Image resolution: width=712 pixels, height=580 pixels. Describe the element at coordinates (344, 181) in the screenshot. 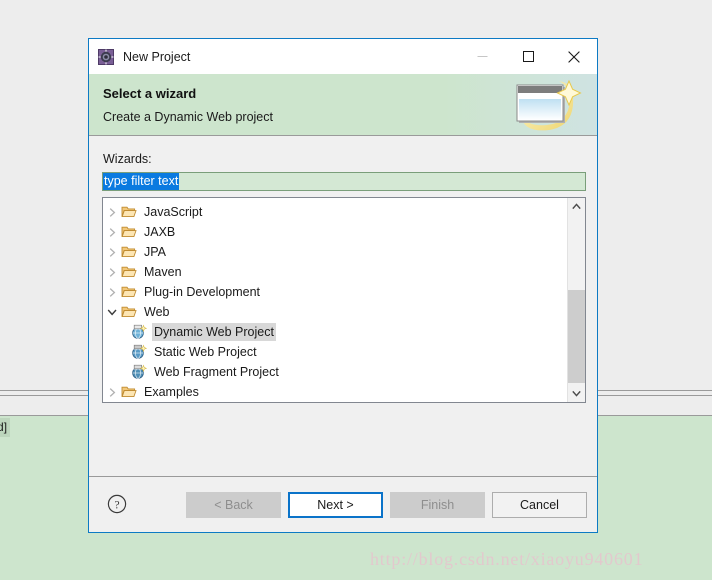

I see `filter-input: type filter text` at that location.